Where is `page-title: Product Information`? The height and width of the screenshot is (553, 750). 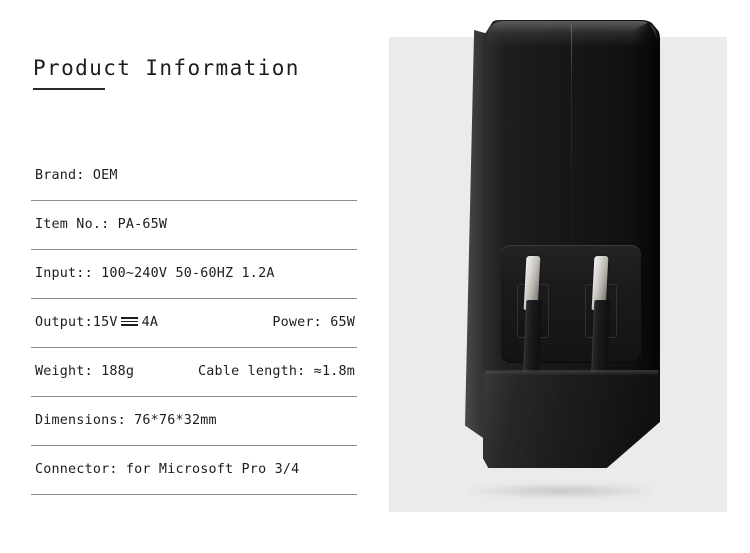 page-title: Product Information is located at coordinates (166, 68).